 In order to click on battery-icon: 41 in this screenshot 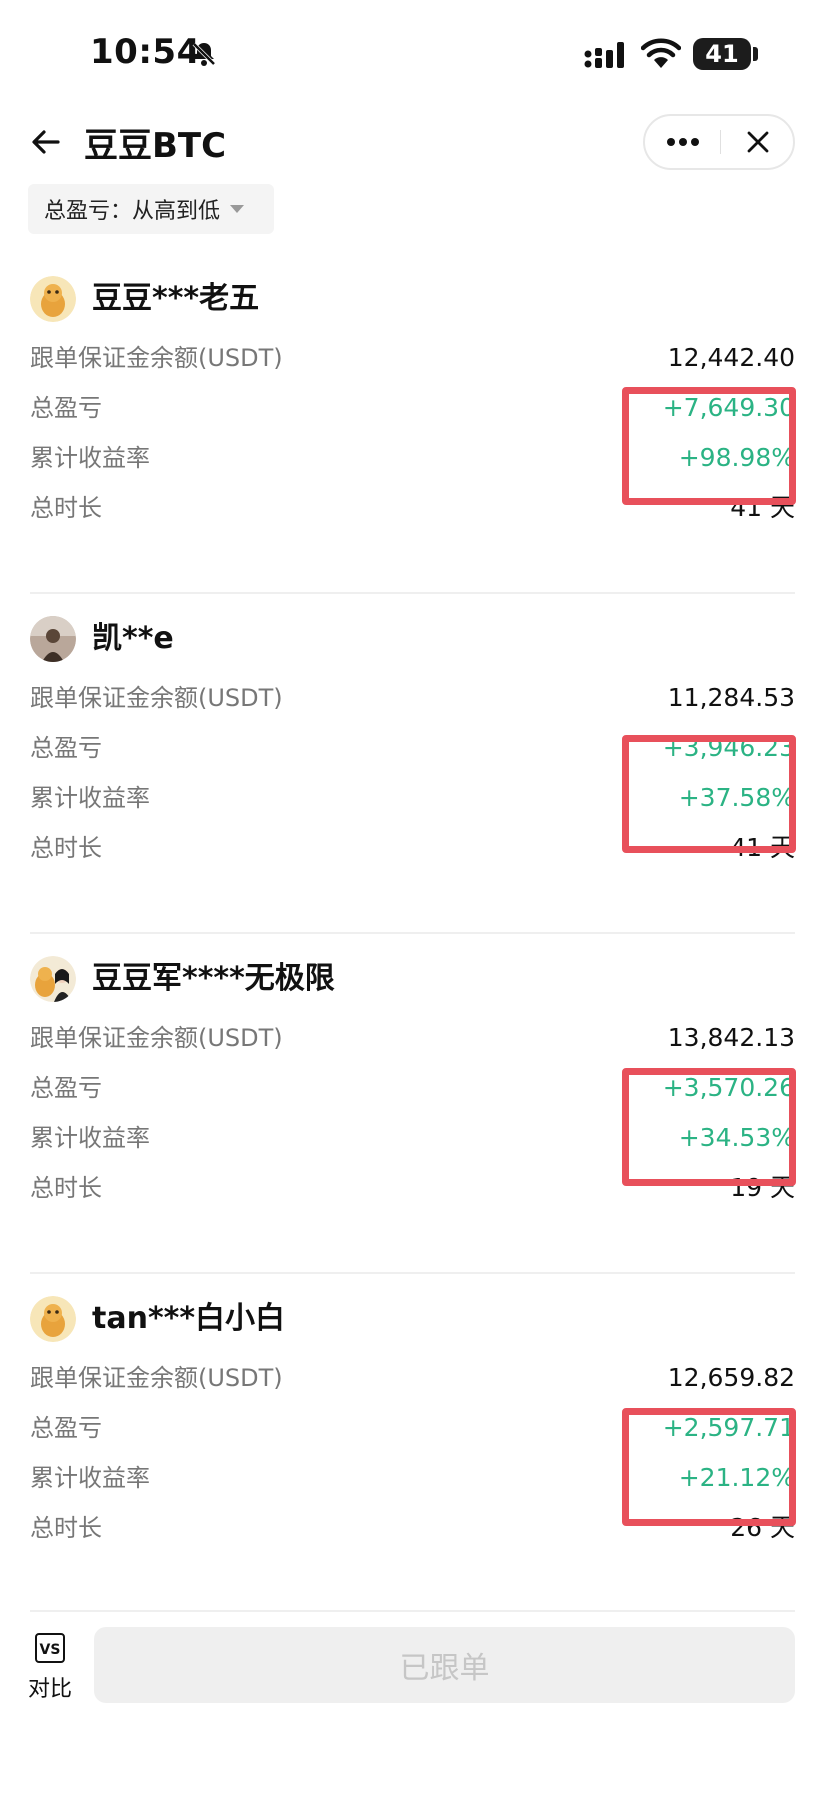, I will do `click(722, 54)`.